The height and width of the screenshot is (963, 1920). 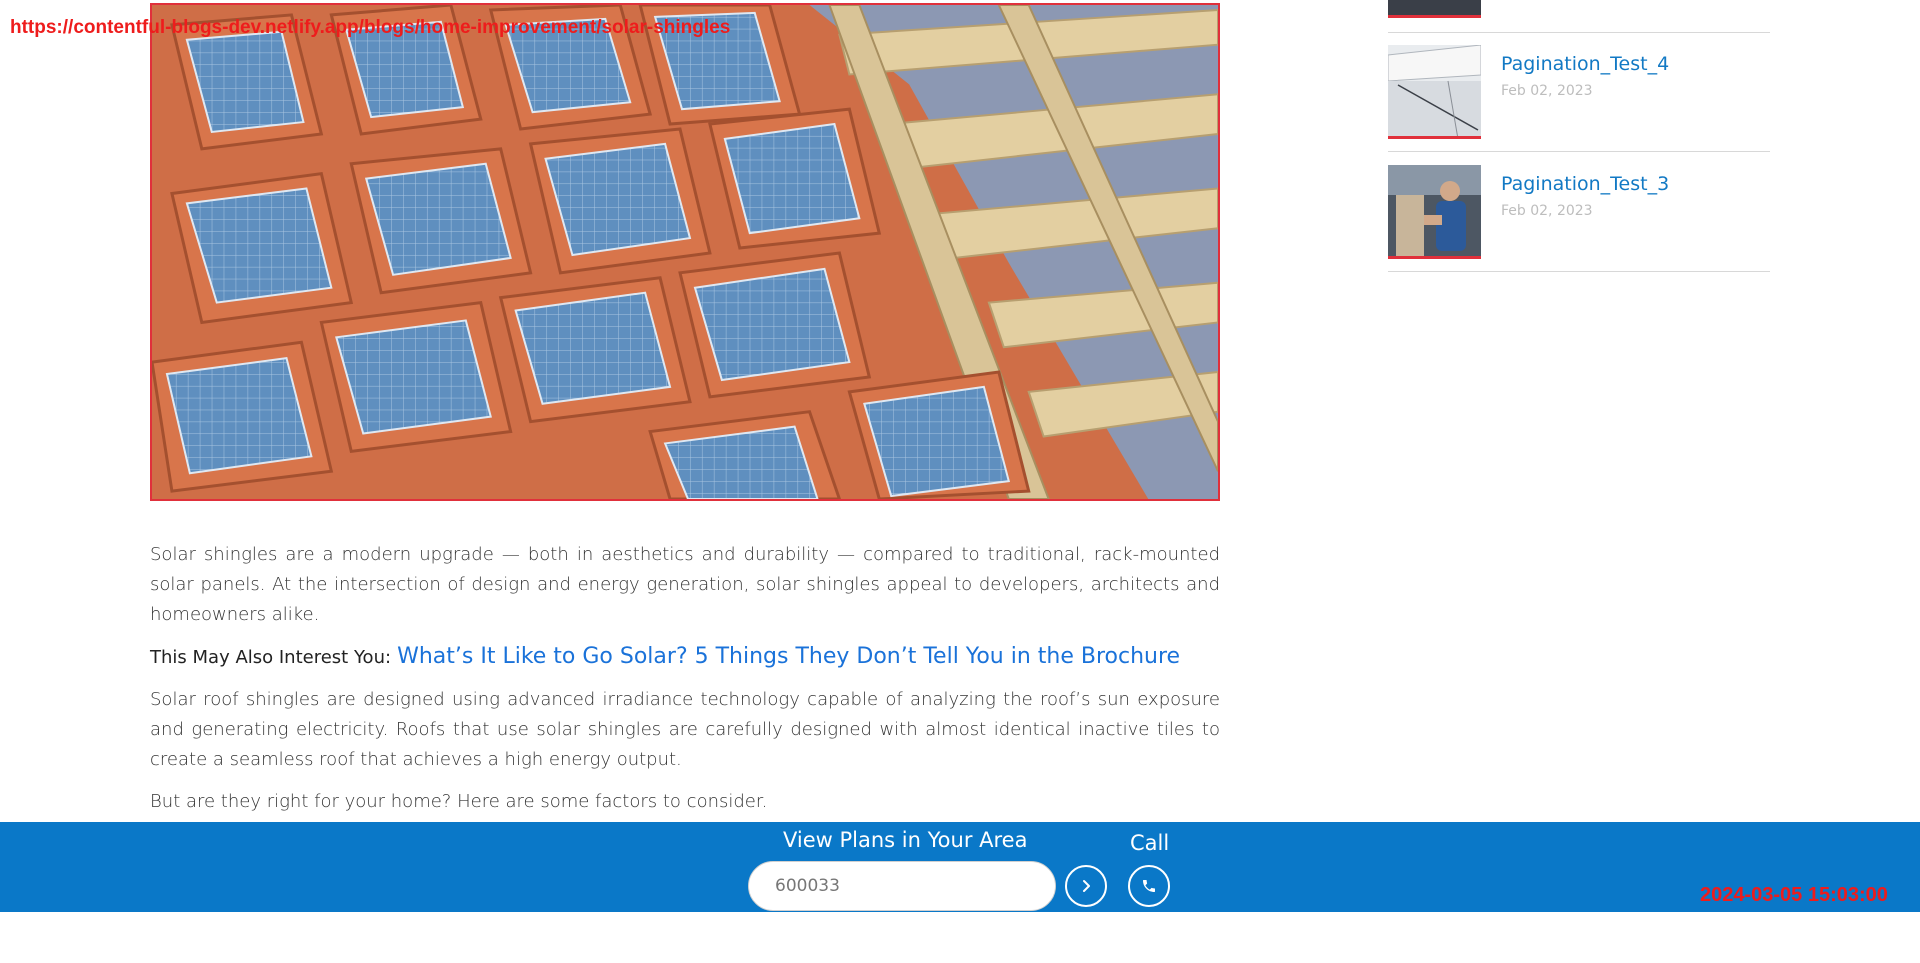 I want to click on sidebar-post-title: Pagination_Test_3, so click(x=1585, y=184).